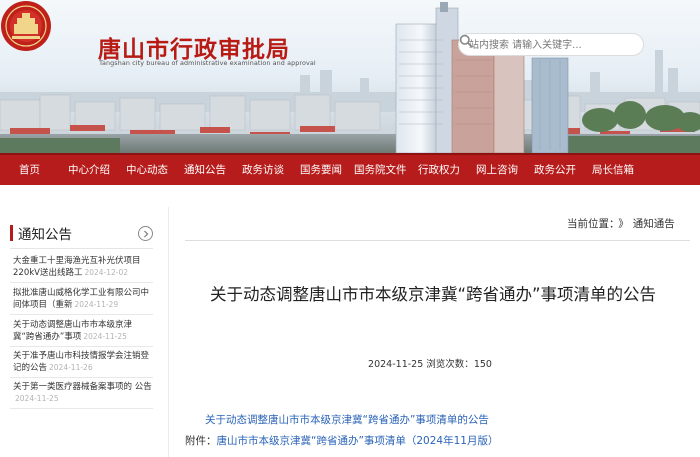  What do you see at coordinates (81, 228) in the screenshot?
I see `sidebar-header: 通知公告` at bounding box center [81, 228].